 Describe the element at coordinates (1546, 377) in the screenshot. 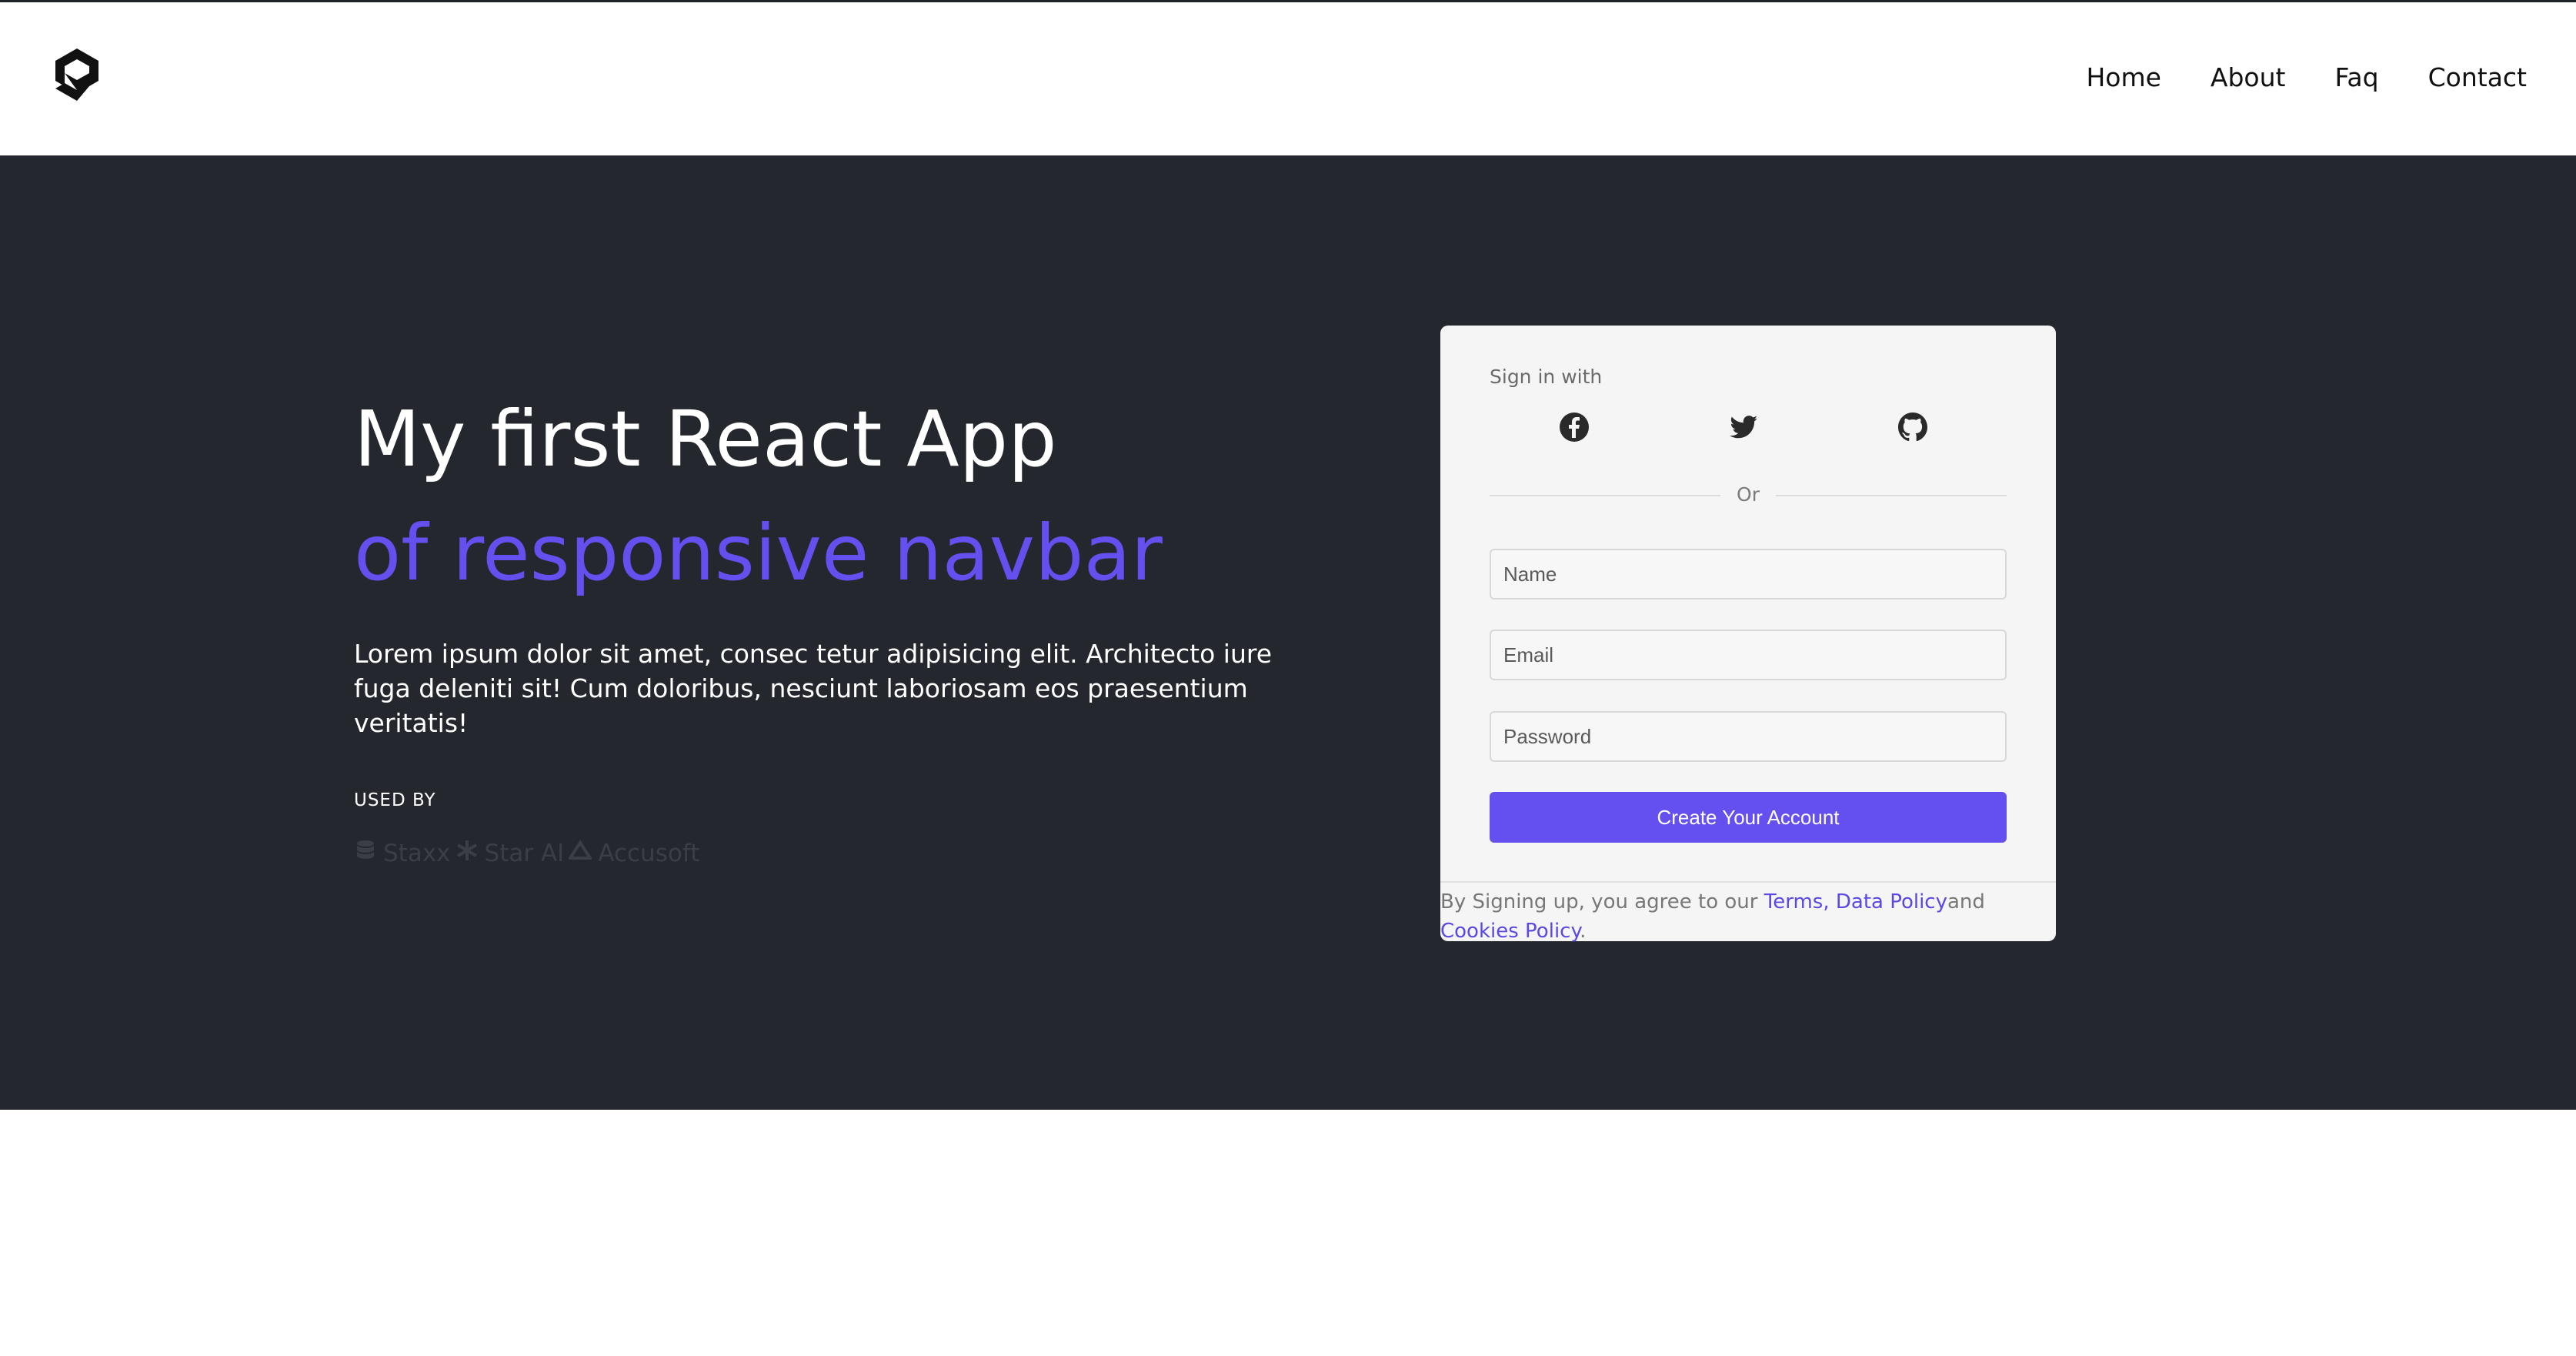

I see `signin-label: Sign in with` at that location.